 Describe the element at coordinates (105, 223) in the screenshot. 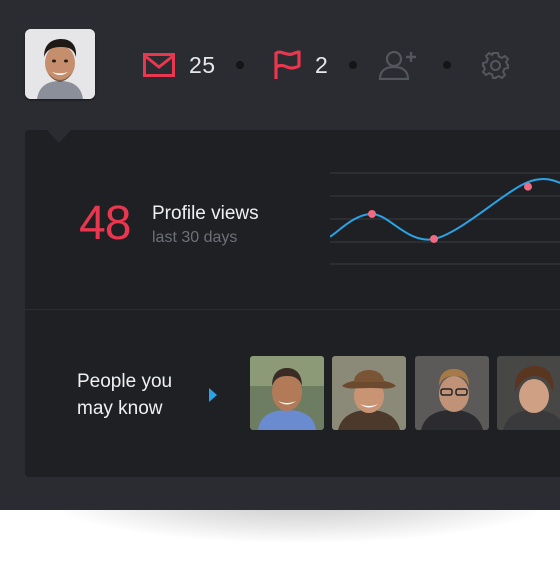

I see `profile-views-count: 48` at that location.